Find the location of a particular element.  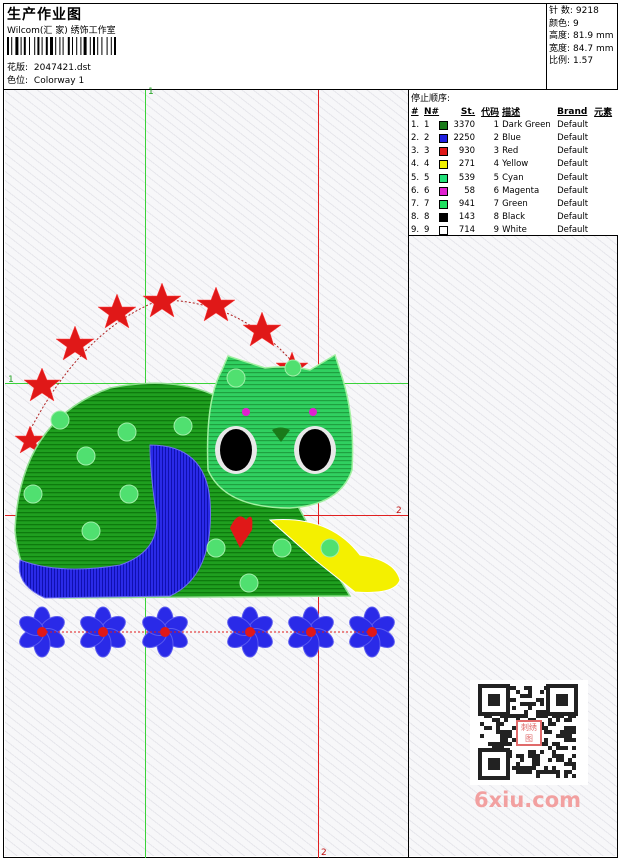

qr-center-logo: 刺绣图 is located at coordinates (529, 733).